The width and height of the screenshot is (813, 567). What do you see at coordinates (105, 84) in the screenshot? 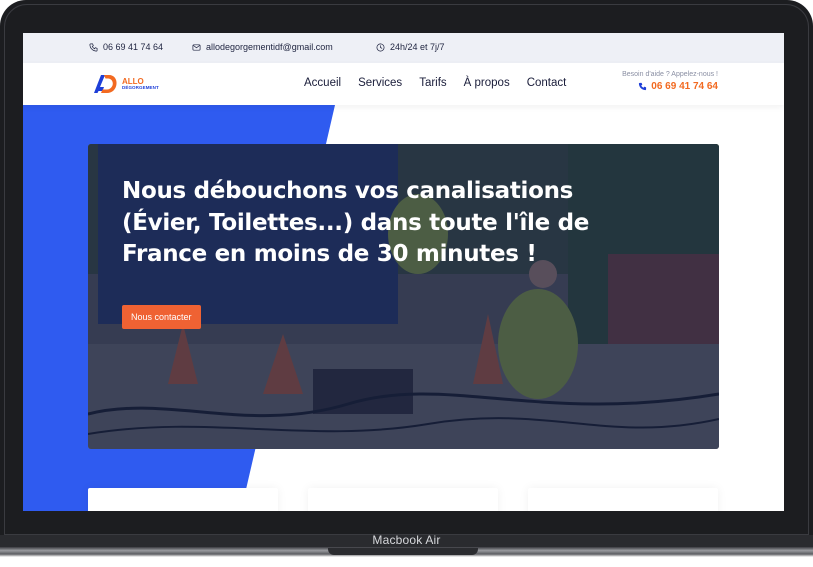
I see `logo-ad-icon` at bounding box center [105, 84].